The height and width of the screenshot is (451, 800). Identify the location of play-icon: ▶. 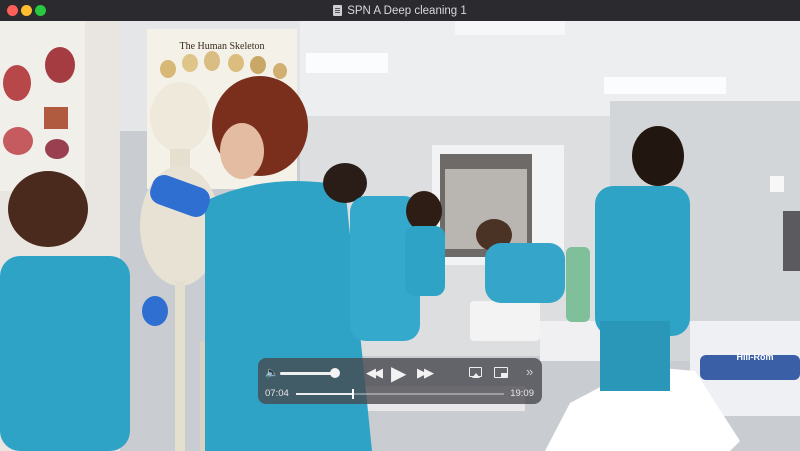
(398, 373).